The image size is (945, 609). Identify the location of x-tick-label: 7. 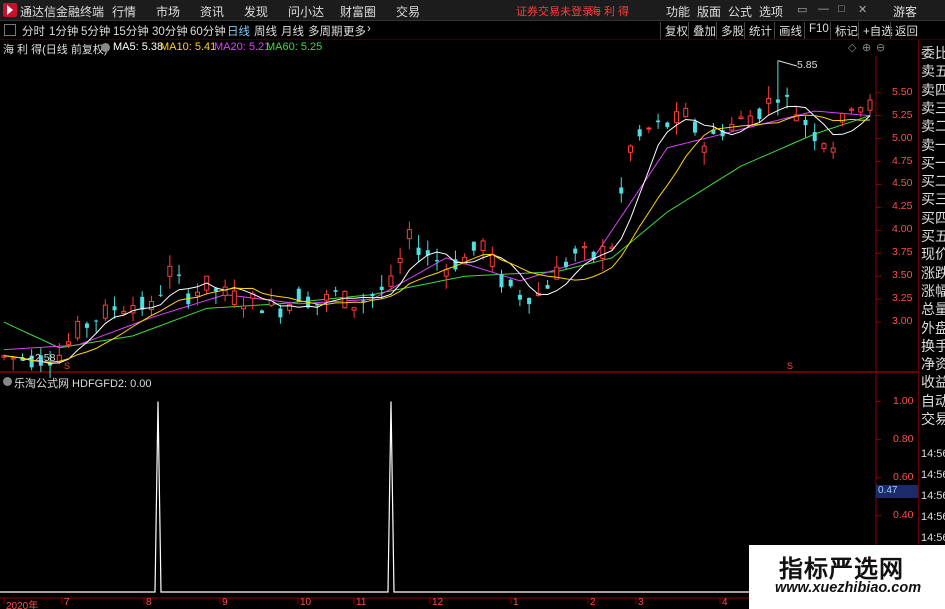
(67, 602).